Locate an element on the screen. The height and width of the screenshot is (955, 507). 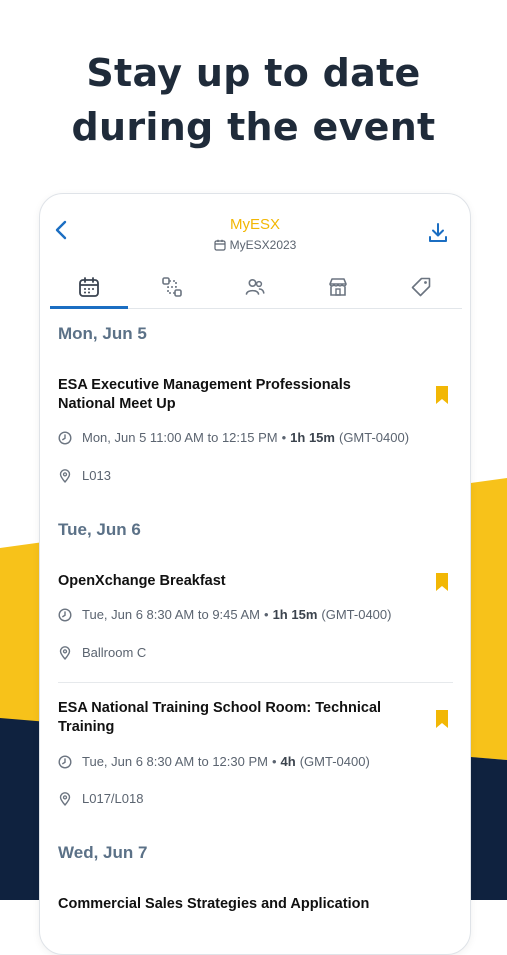
event-location: Ballroom C is located at coordinates (102, 652).